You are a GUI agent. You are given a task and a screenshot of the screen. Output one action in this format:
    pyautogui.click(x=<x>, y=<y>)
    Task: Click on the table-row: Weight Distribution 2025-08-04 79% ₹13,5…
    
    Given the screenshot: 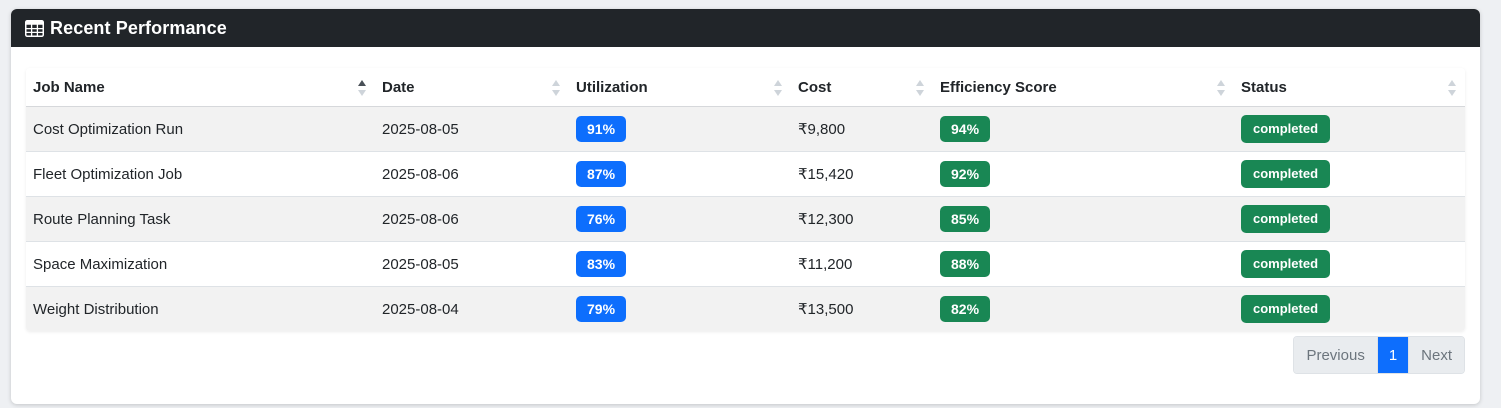 What is the action you would take?
    pyautogui.click(x=745, y=308)
    